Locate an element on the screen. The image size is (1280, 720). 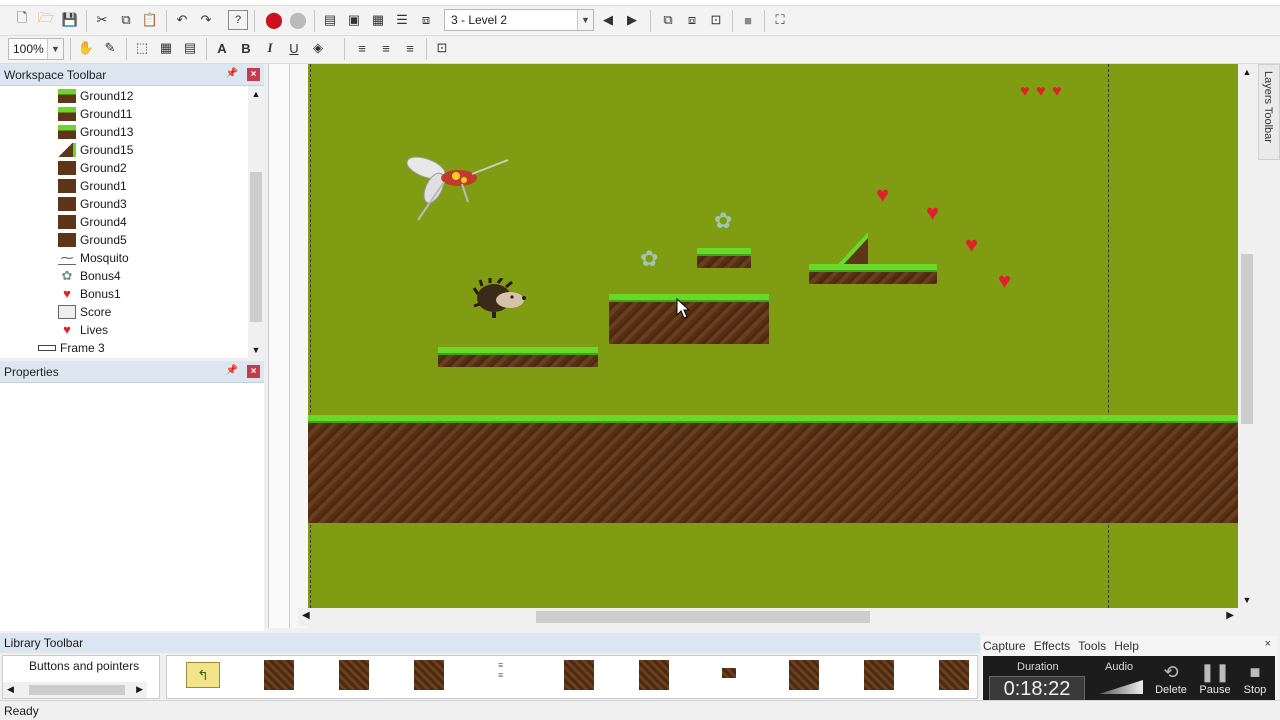
tree-item-ground15: Ground15 is located at coordinates (95, 150).